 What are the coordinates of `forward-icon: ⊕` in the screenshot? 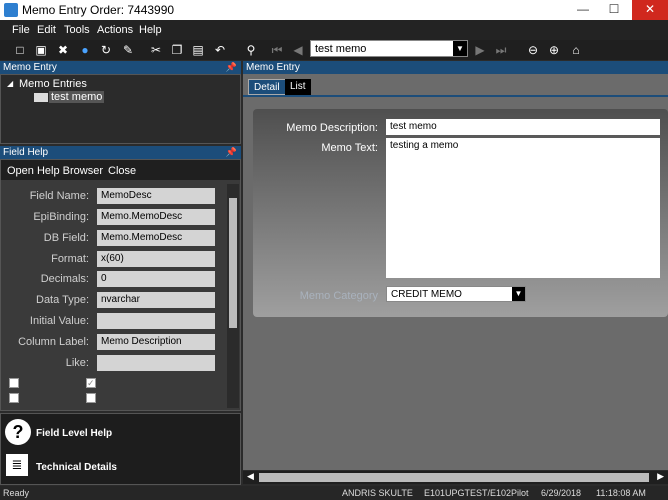 It's located at (554, 50).